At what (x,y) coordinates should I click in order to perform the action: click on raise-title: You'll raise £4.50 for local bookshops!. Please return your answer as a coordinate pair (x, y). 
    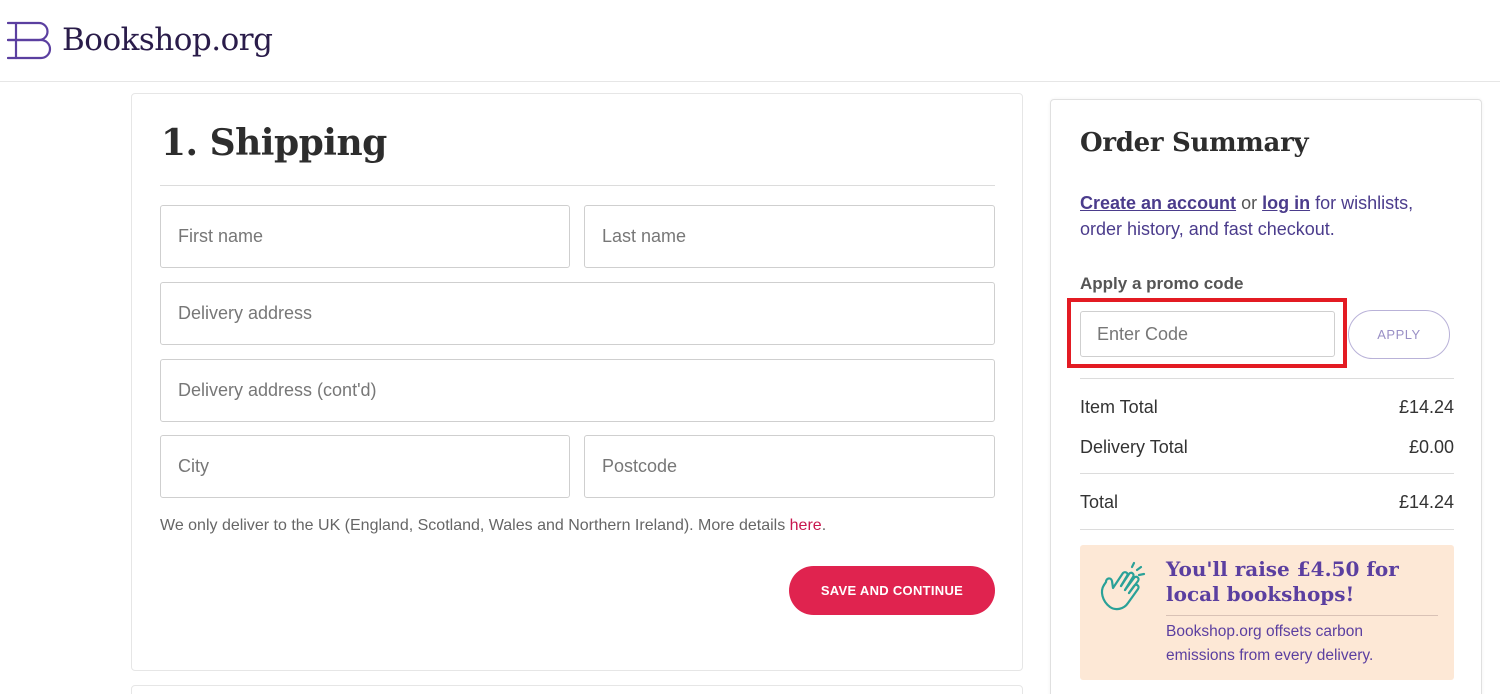
    Looking at the image, I should click on (1282, 581).